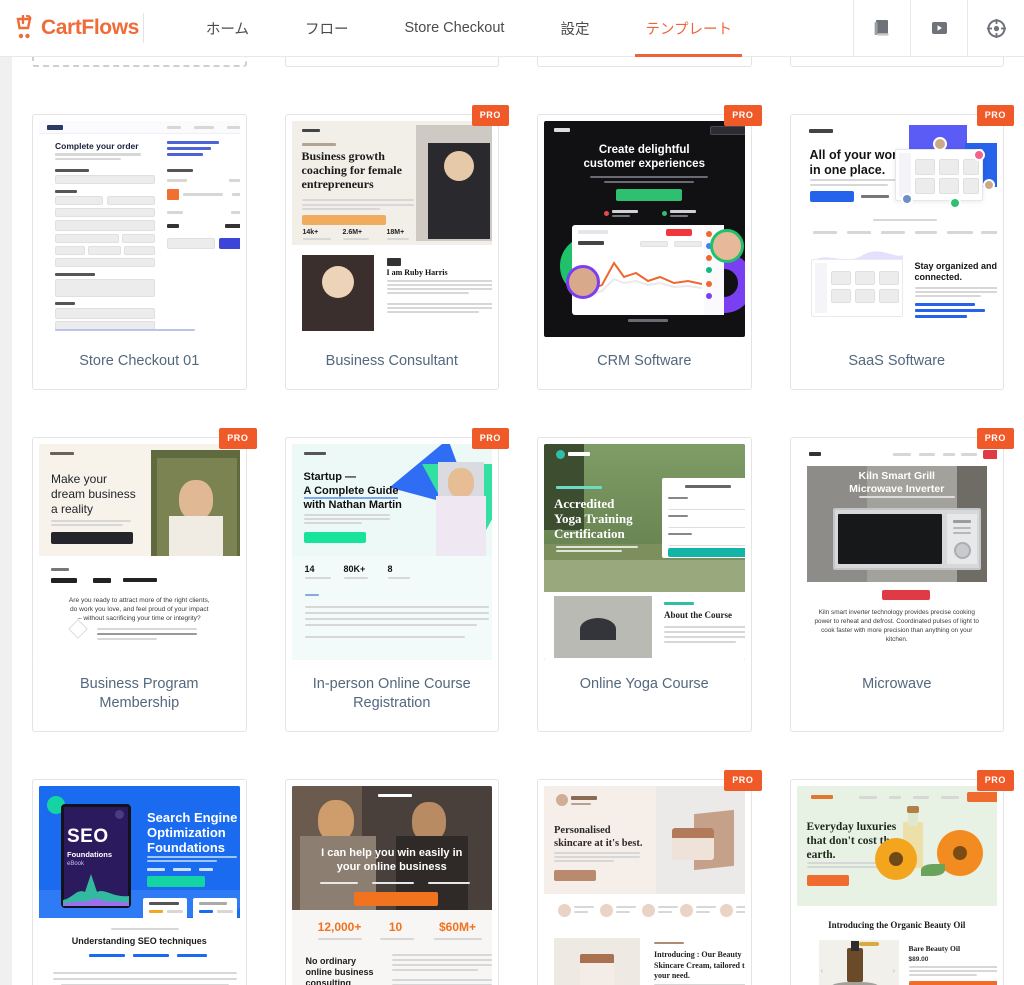 The height and width of the screenshot is (985, 1024). I want to click on admin-left-rail, so click(6, 521).